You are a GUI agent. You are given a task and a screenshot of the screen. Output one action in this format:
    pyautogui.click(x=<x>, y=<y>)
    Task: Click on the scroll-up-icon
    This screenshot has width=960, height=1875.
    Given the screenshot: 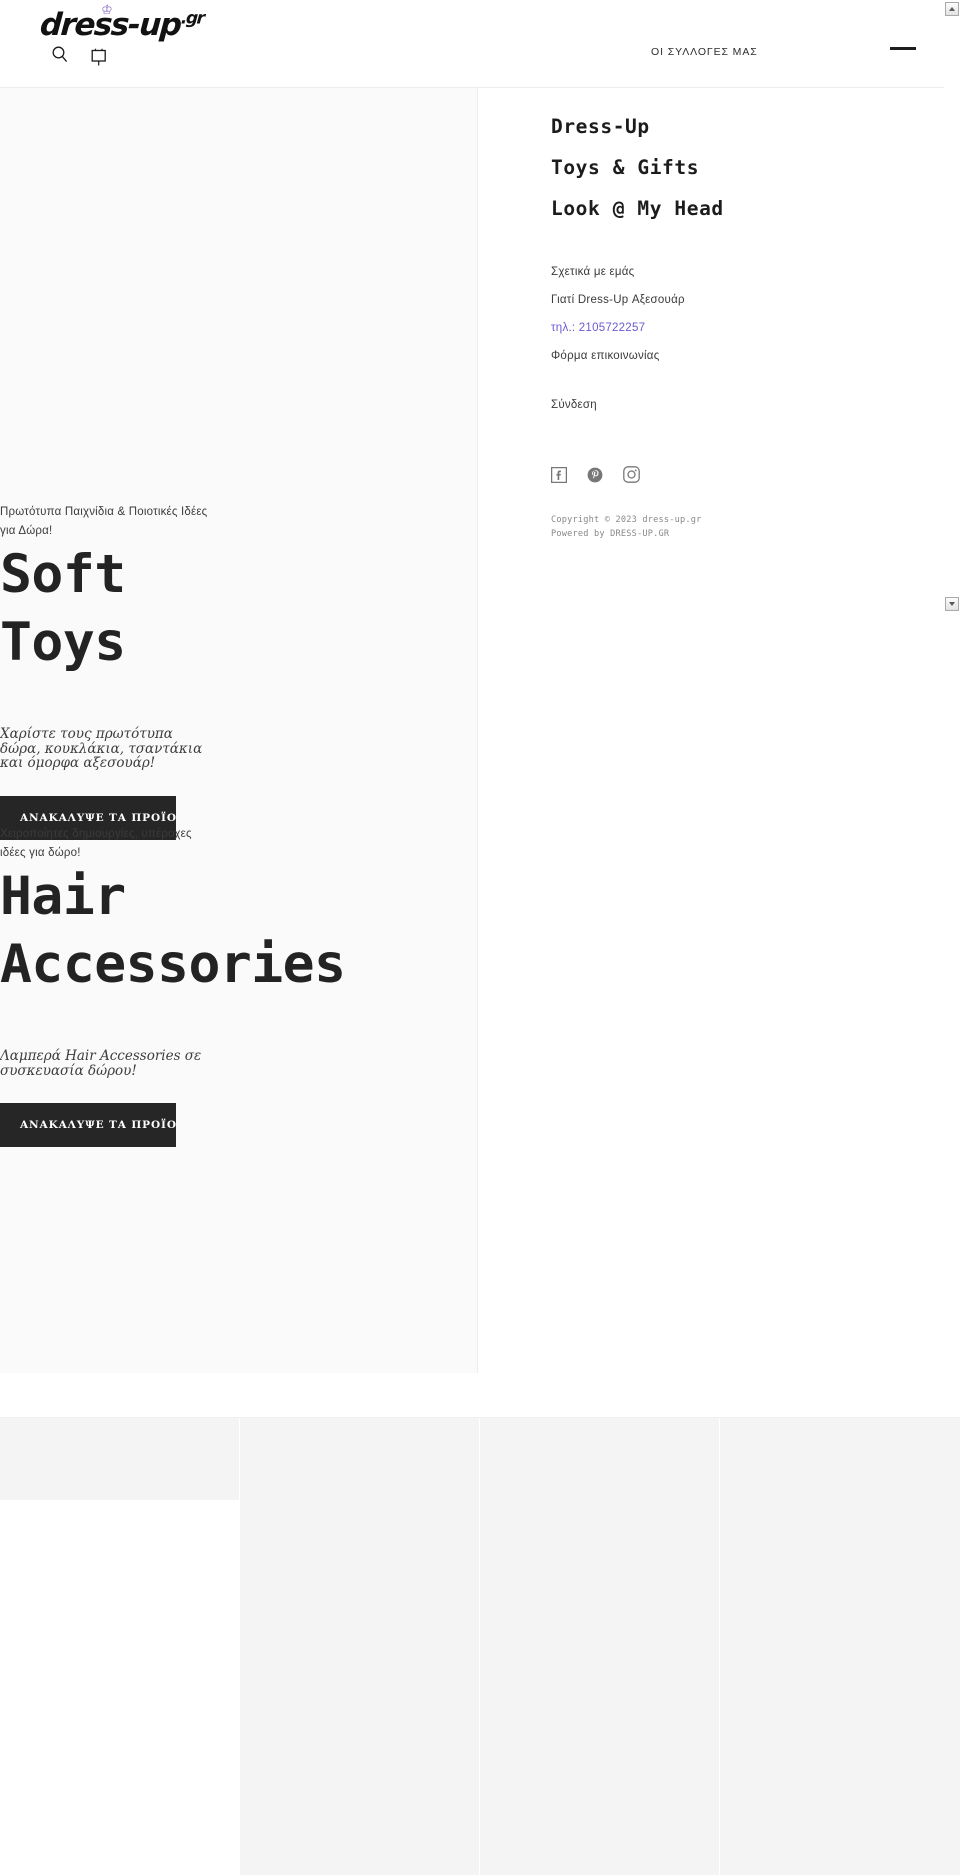 What is the action you would take?
    pyautogui.click(x=952, y=9)
    